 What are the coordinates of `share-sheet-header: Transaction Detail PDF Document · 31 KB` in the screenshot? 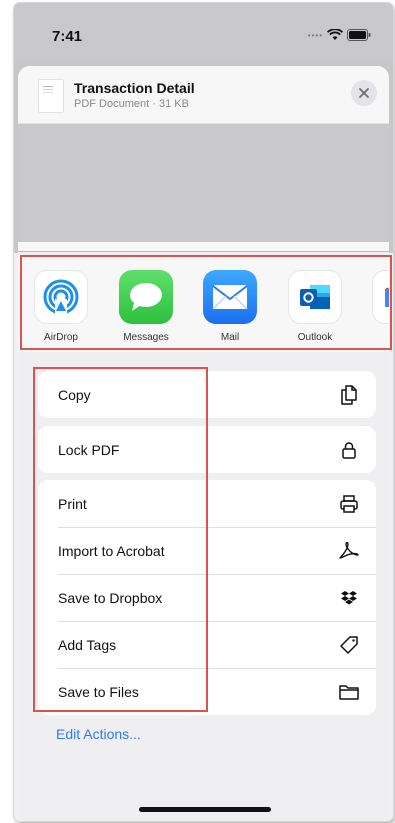 It's located at (203, 95).